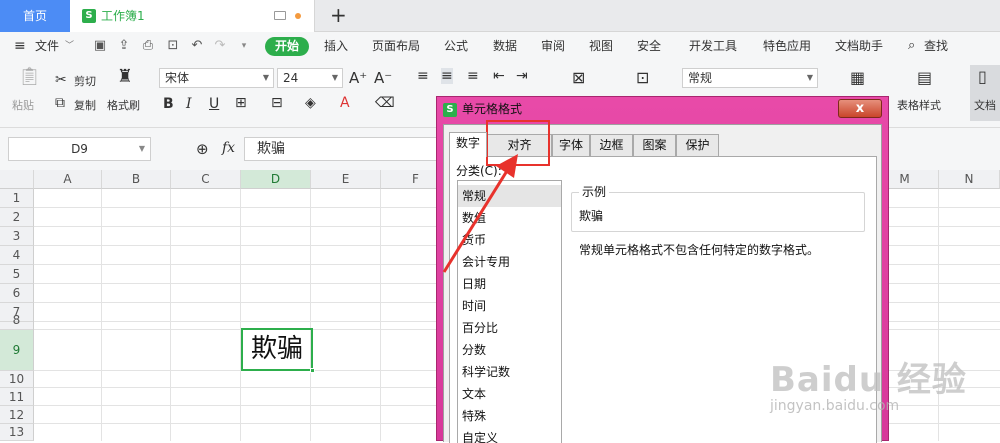  I want to click on row-header-13: 13, so click(17, 432).